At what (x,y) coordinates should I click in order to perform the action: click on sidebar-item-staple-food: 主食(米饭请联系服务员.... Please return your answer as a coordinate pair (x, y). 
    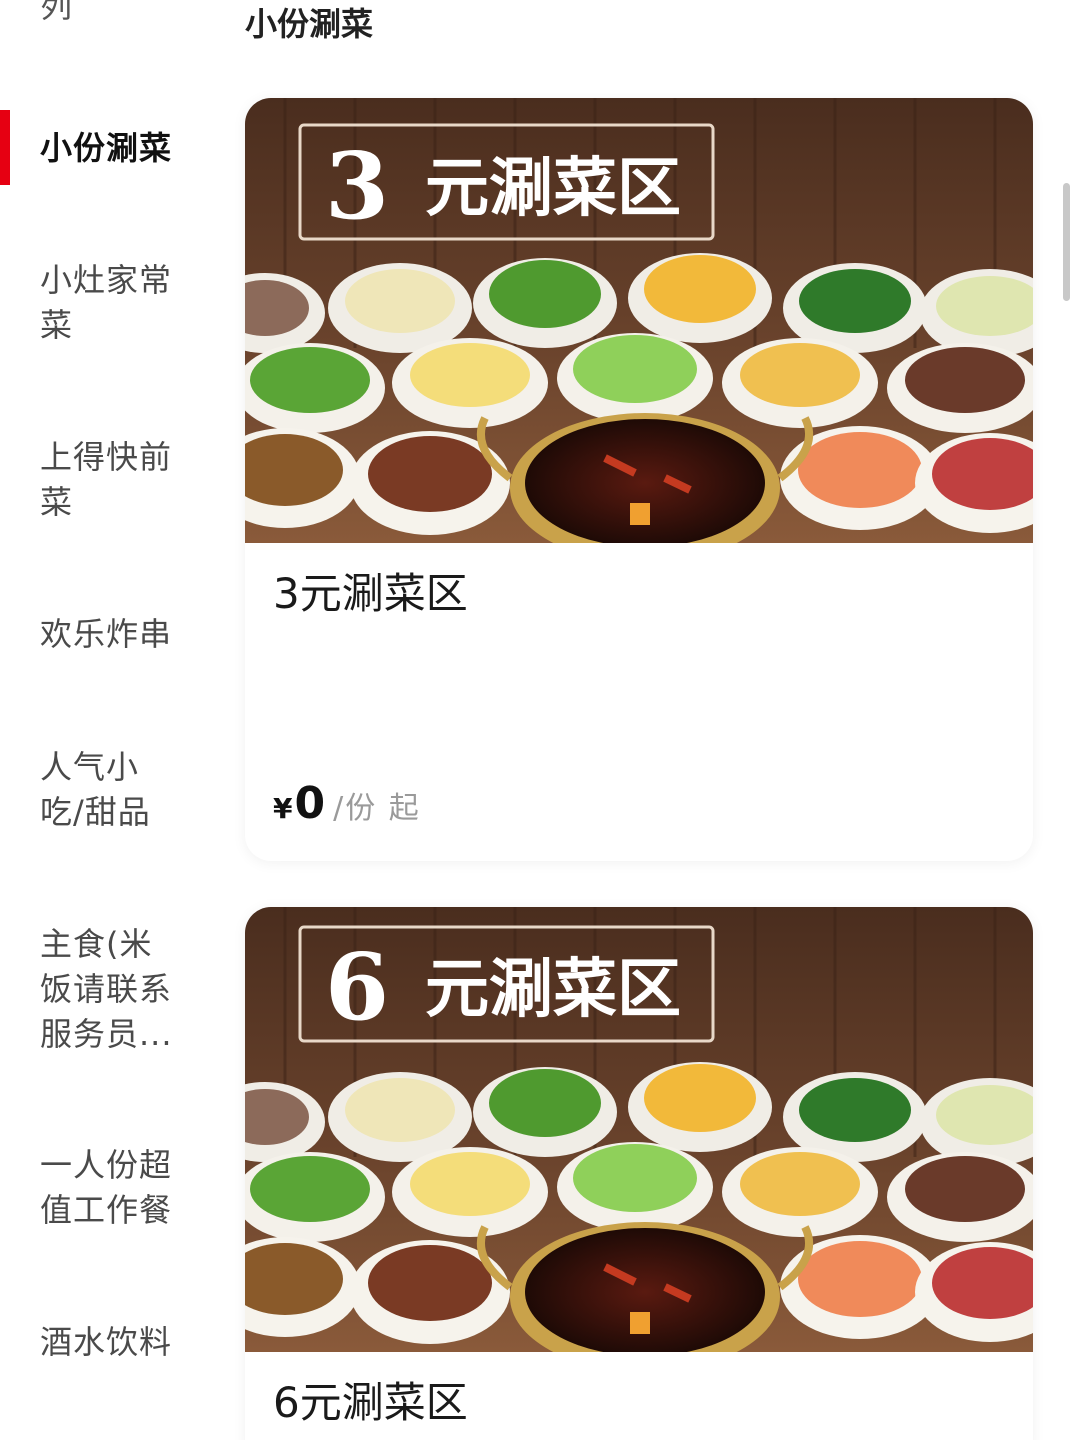
    Looking at the image, I should click on (110, 989).